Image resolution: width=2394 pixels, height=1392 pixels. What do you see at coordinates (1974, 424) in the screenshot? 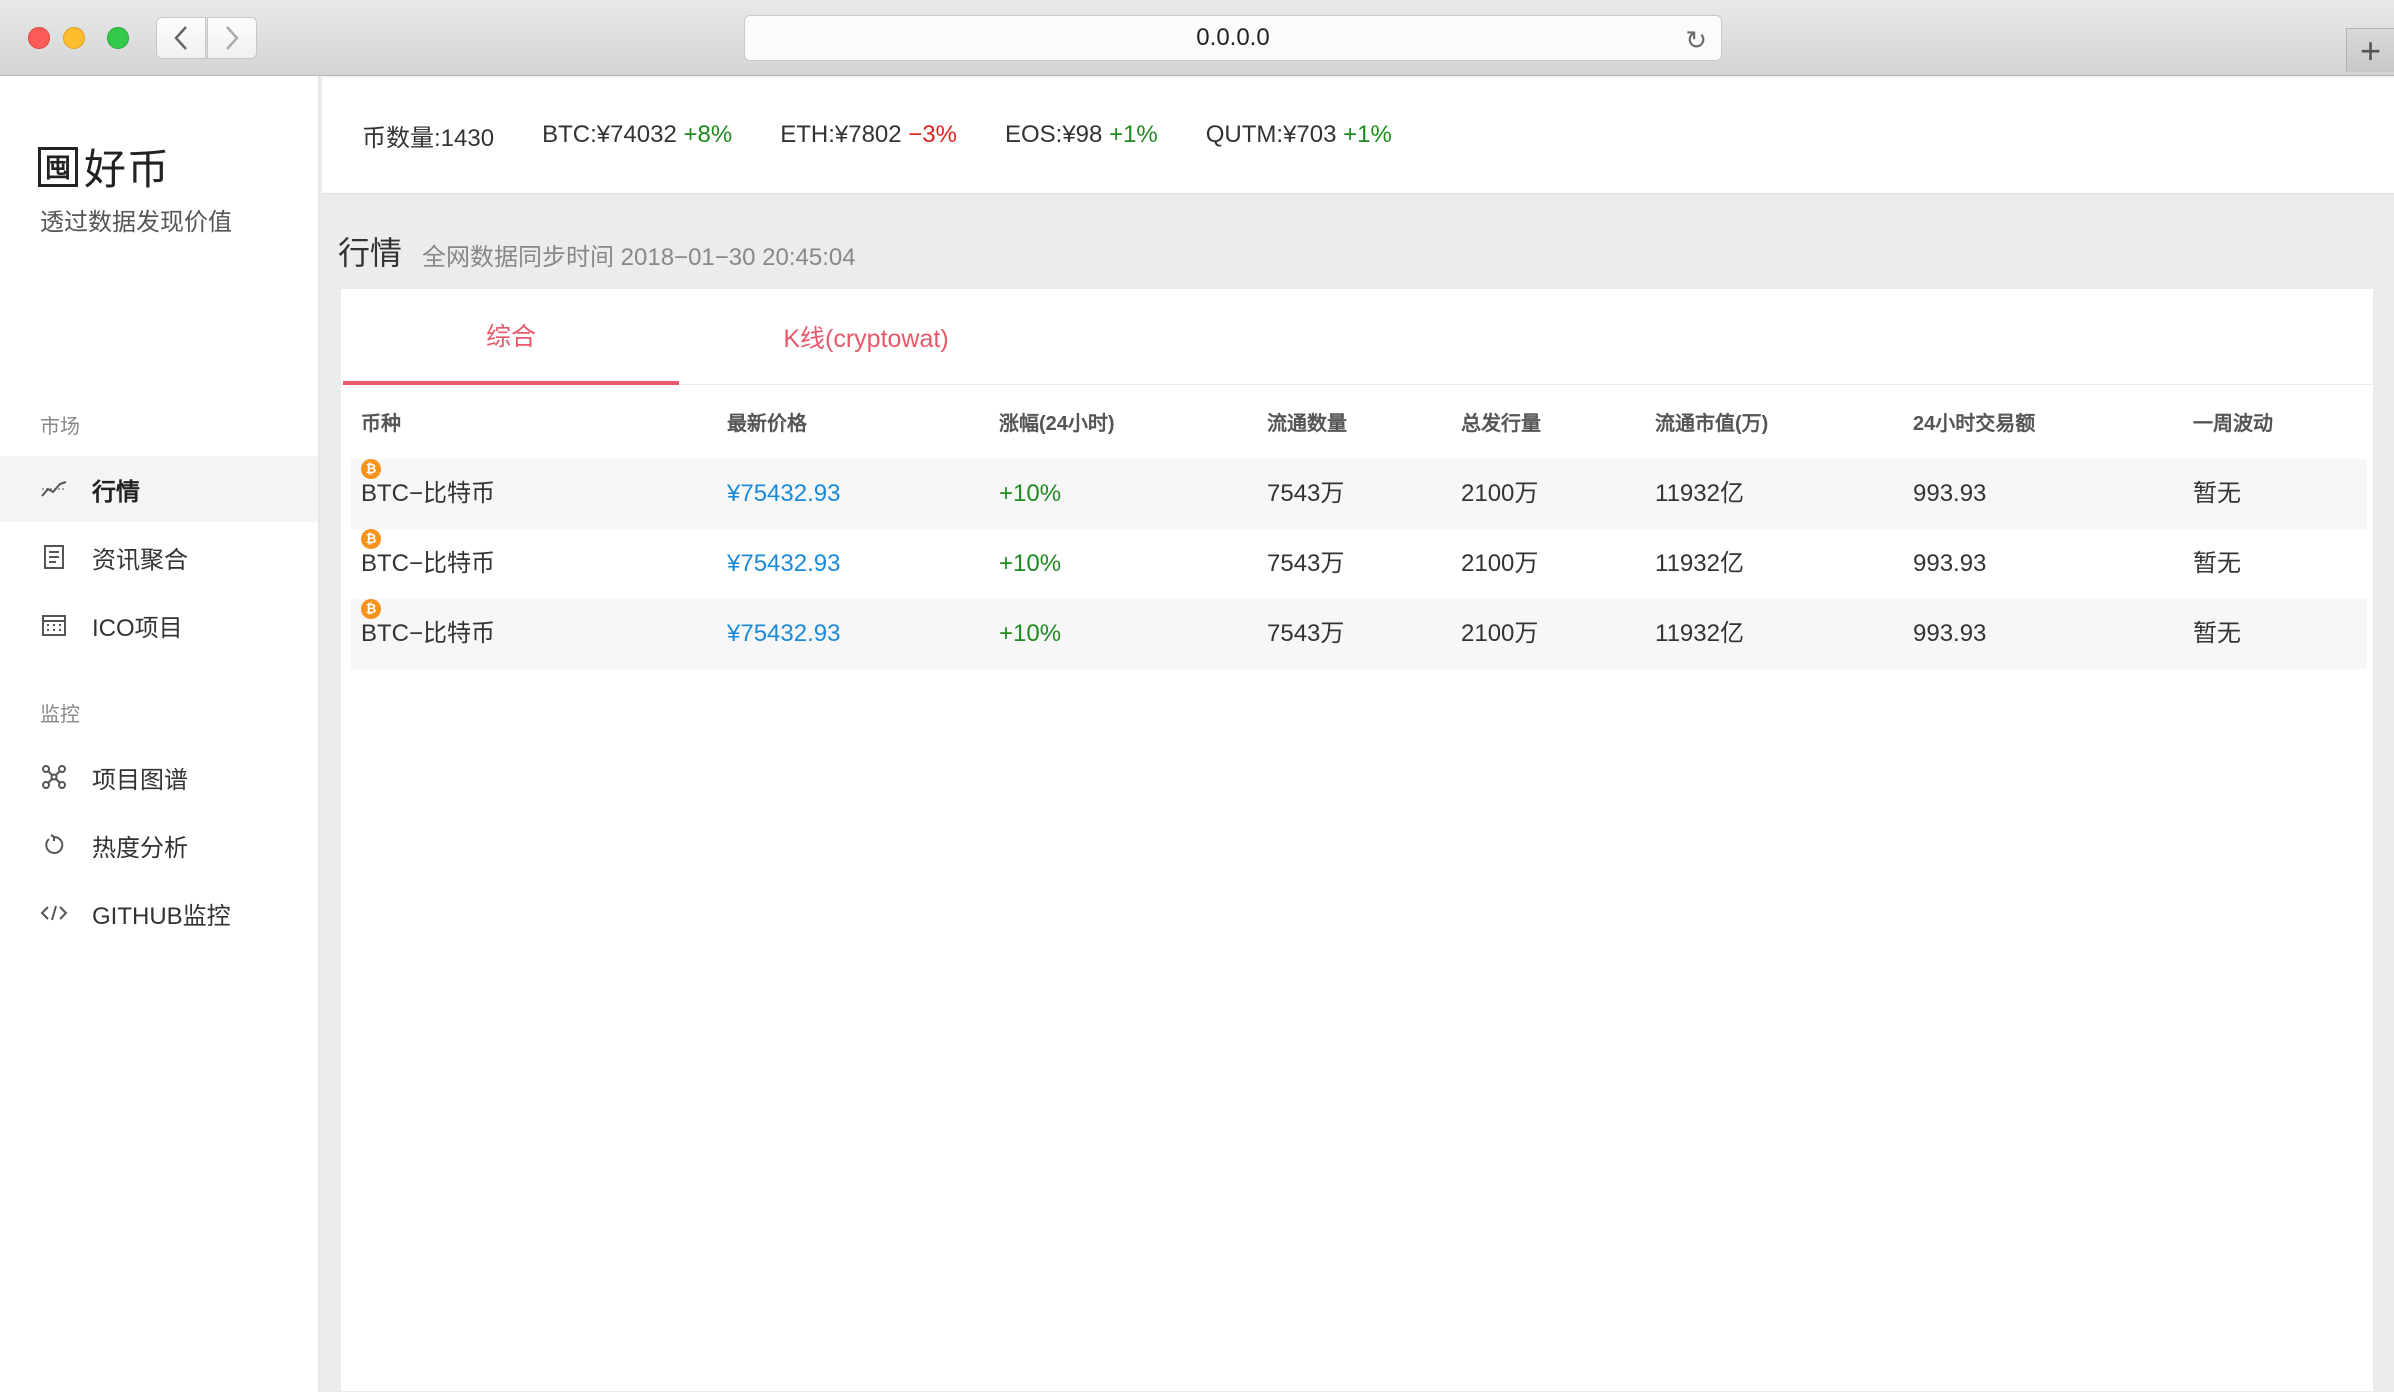
I see `column-header-volume: 24小时交易额` at bounding box center [1974, 424].